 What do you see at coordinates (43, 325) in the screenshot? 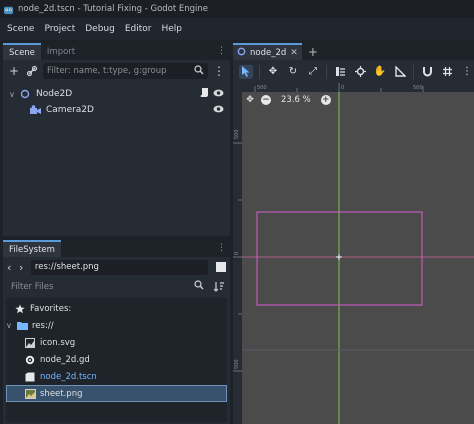
I see `item-label: res://` at bounding box center [43, 325].